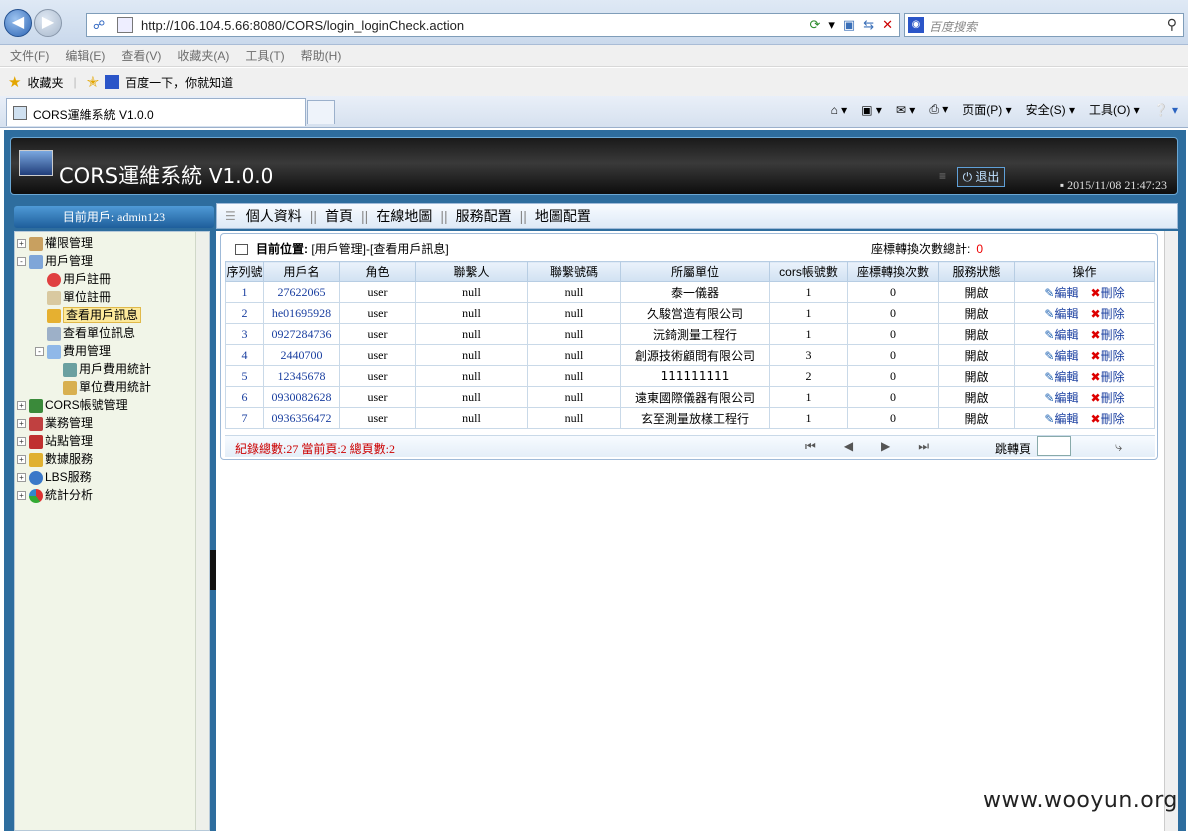  What do you see at coordinates (244, 418) in the screenshot?
I see `cell-serial: 7` at bounding box center [244, 418].